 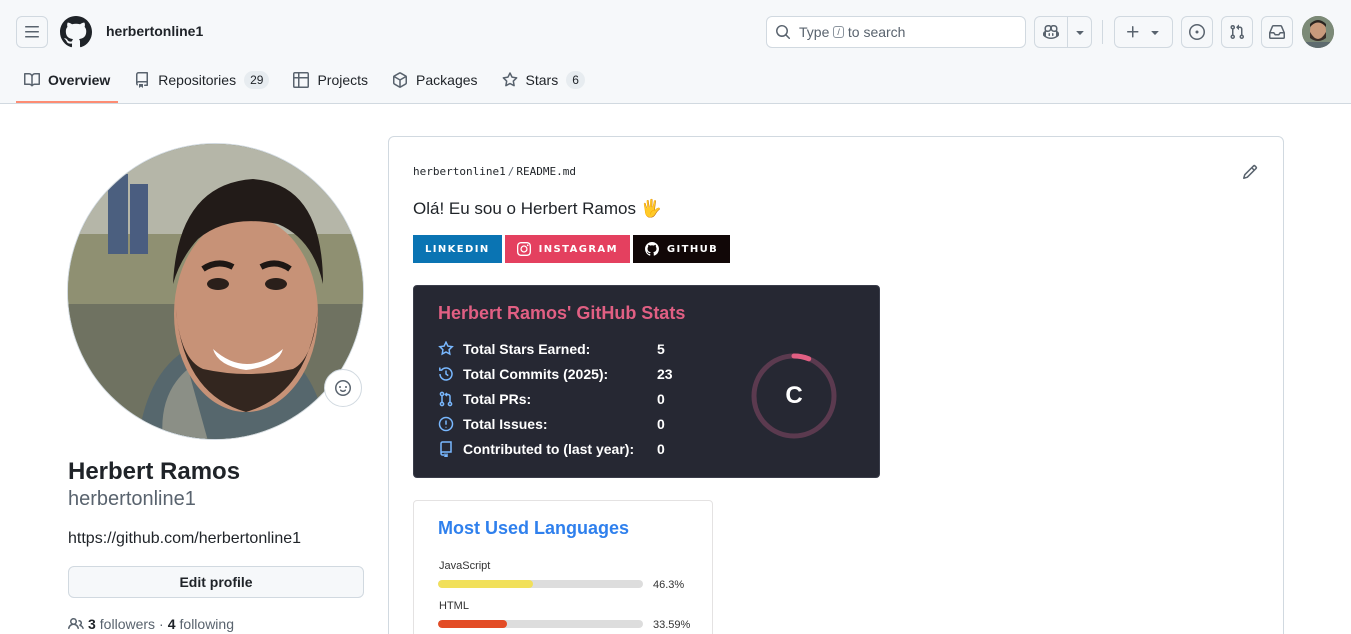 What do you see at coordinates (75, 32) in the screenshot?
I see `github-logo-icon` at bounding box center [75, 32].